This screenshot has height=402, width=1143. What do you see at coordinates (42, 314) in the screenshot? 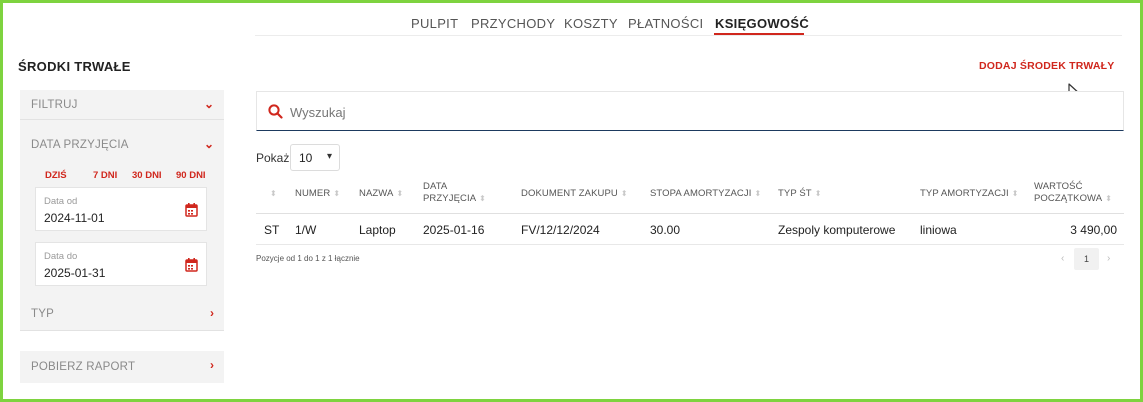
I see `type-filter-label: TYP` at bounding box center [42, 314].